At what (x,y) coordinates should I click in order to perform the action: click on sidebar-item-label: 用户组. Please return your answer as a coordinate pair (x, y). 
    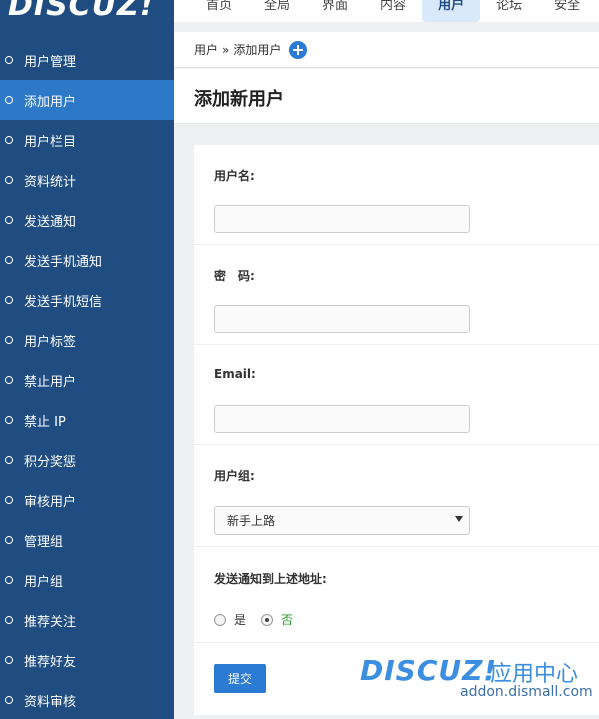
    Looking at the image, I should click on (44, 582).